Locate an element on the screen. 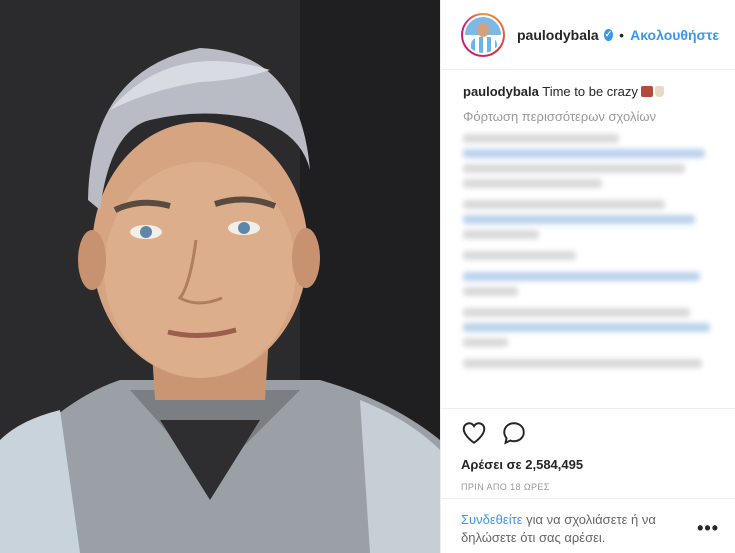 This screenshot has width=735, height=553. post-caption: paulodybala Time to be crazy is located at coordinates (589, 92).